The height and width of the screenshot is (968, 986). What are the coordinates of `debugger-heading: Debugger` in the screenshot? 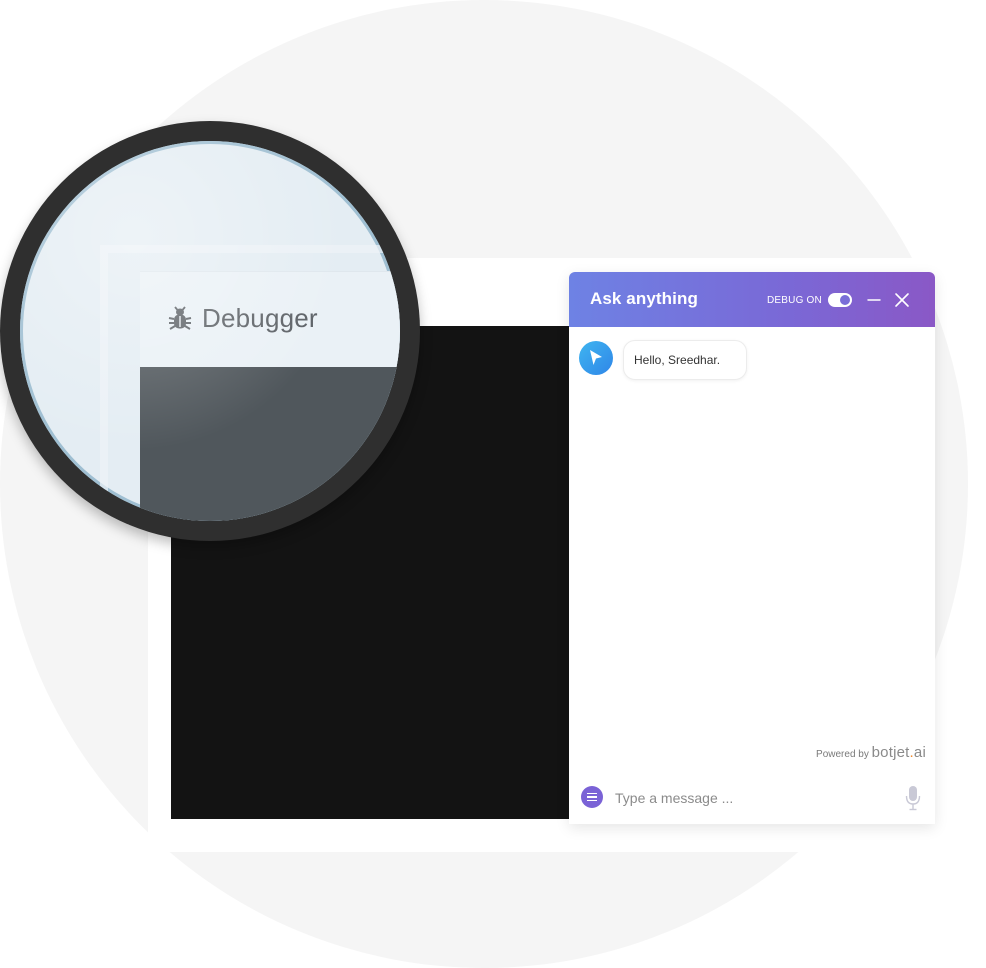 It's located at (243, 318).